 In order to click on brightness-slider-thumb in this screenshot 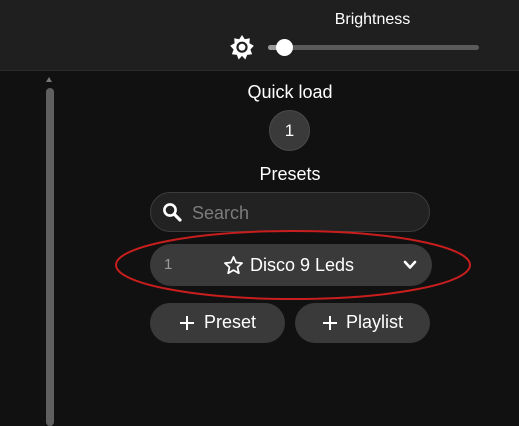, I will do `click(285, 47)`.